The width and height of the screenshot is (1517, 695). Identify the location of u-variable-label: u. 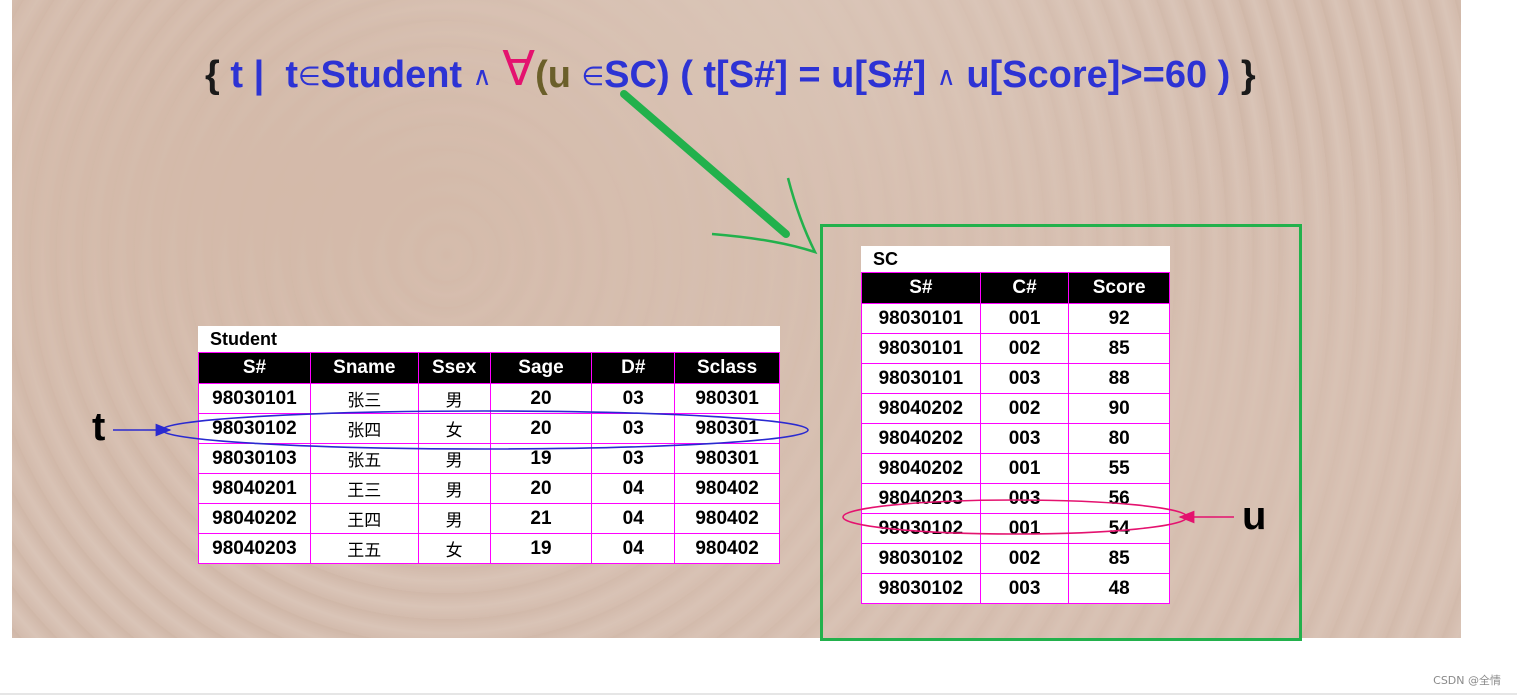
(1254, 516).